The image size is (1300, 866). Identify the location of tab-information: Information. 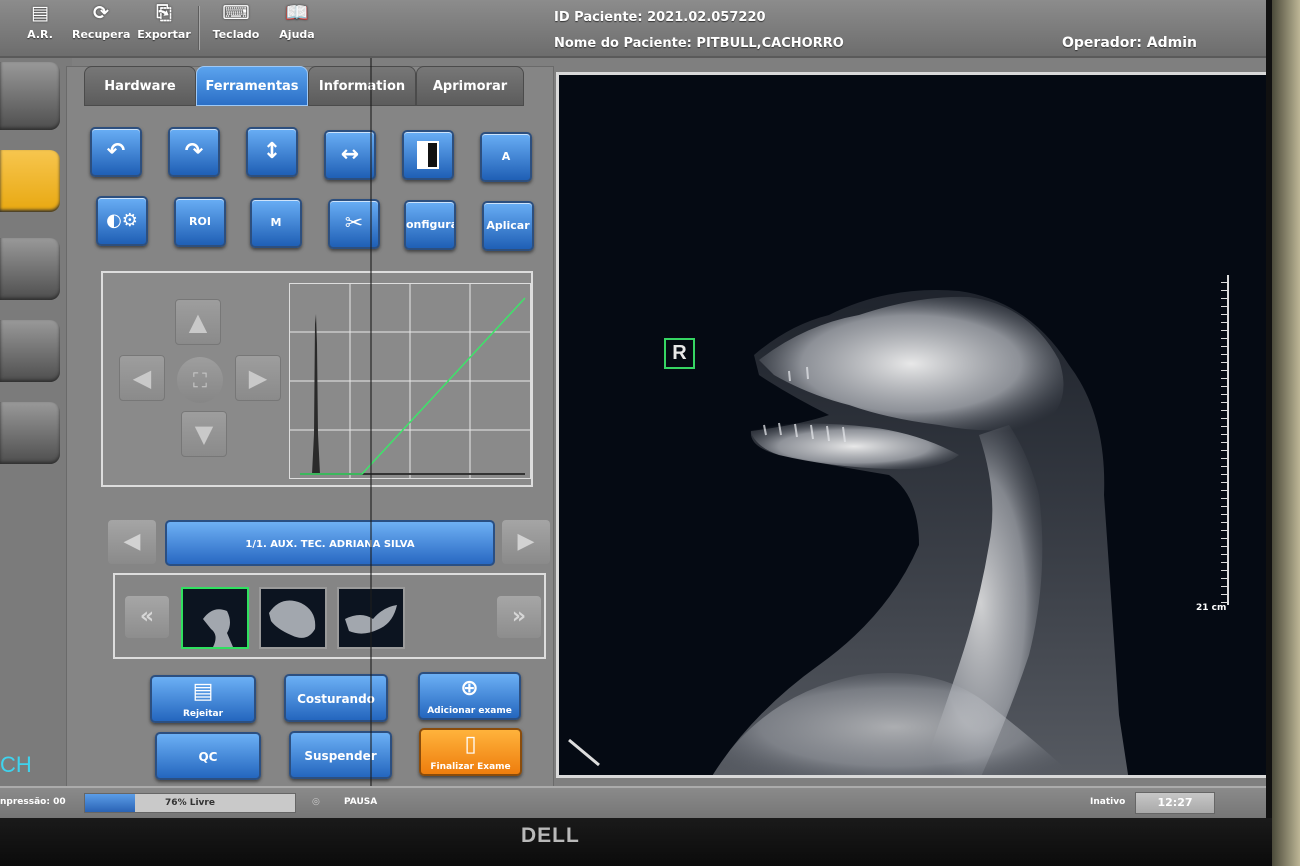
(362, 86).